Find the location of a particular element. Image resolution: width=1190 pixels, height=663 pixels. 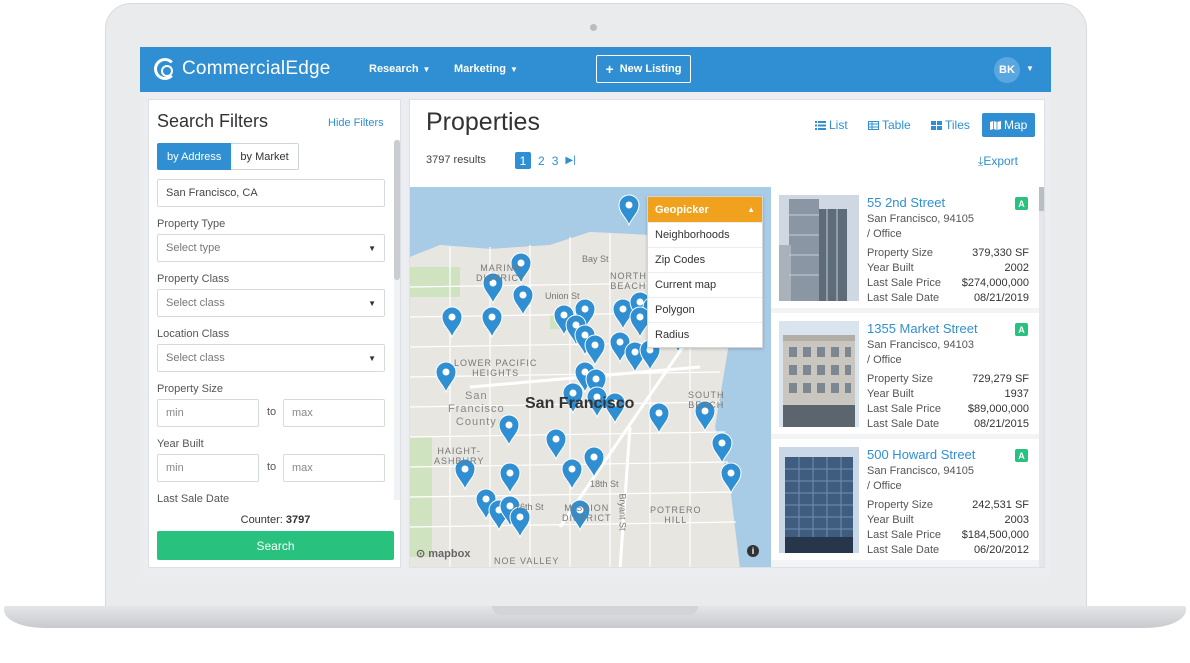

map-label-union-st: Union St is located at coordinates (562, 296).